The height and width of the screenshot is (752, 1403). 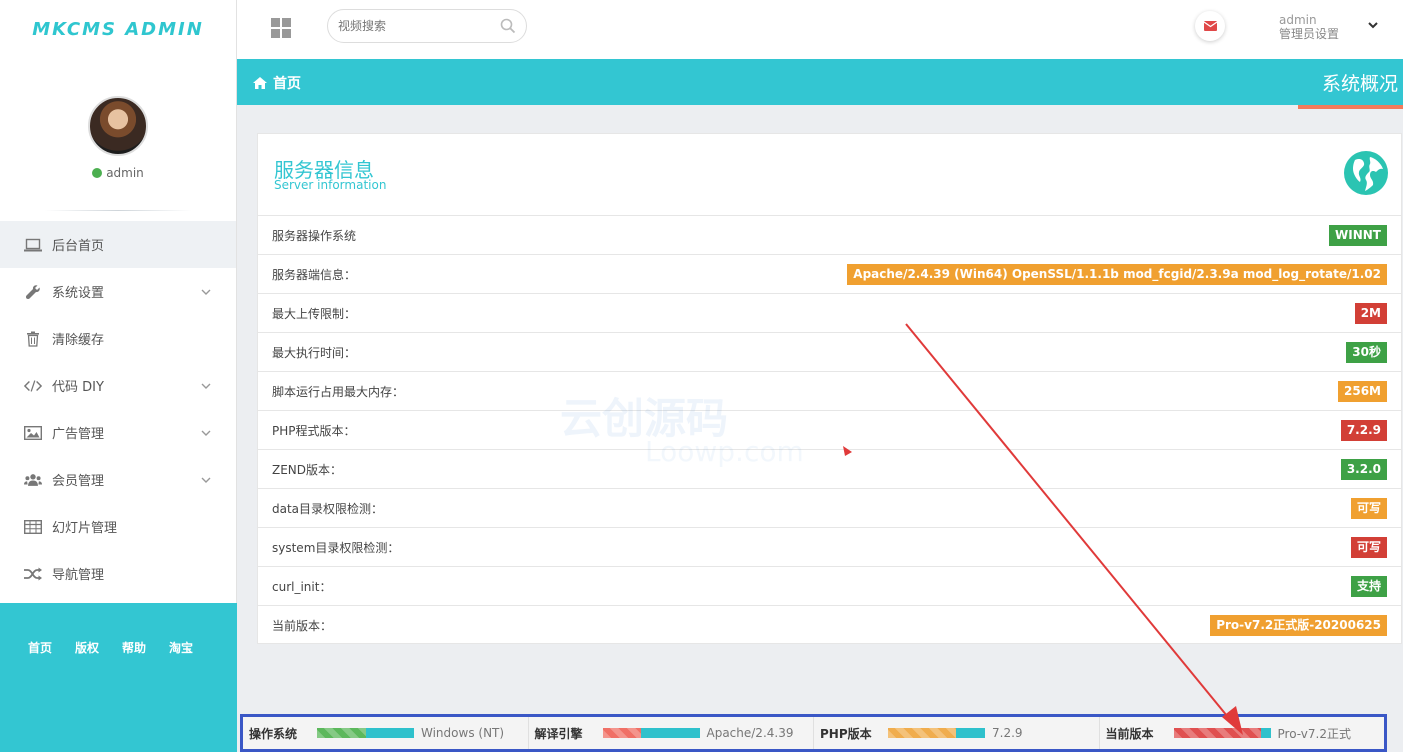 I want to click on info-badge: 3.2.0, so click(x=1363, y=469).